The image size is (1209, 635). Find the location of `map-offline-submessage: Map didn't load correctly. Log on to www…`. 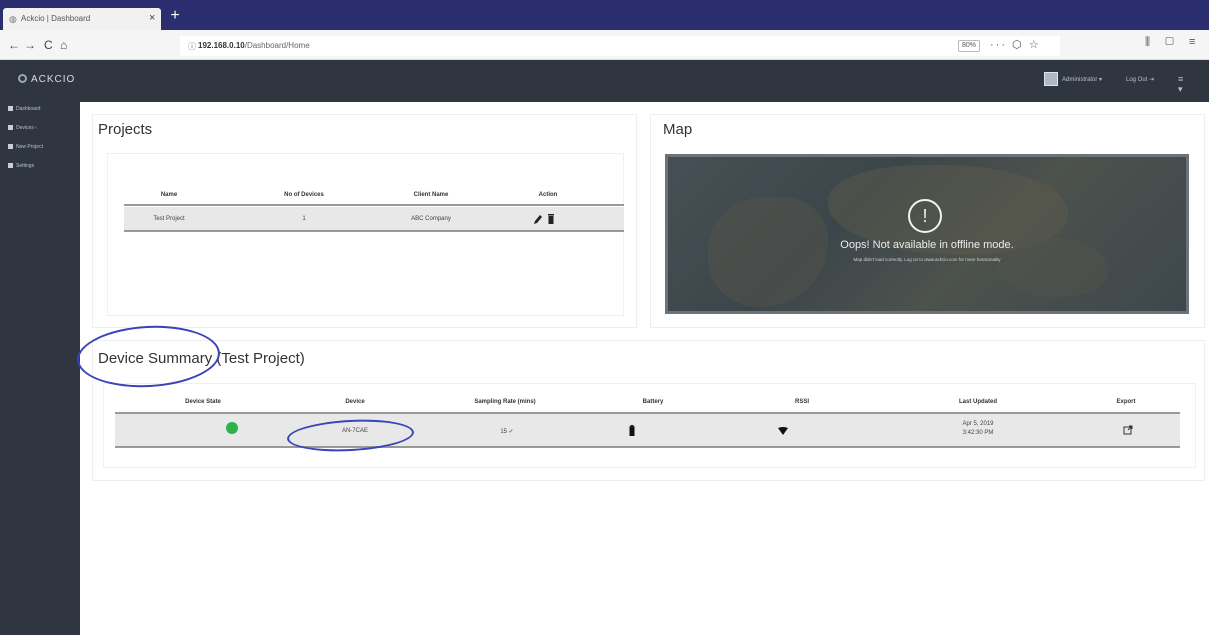

map-offline-submessage: Map didn't load correctly. Log on to www… is located at coordinates (927, 259).